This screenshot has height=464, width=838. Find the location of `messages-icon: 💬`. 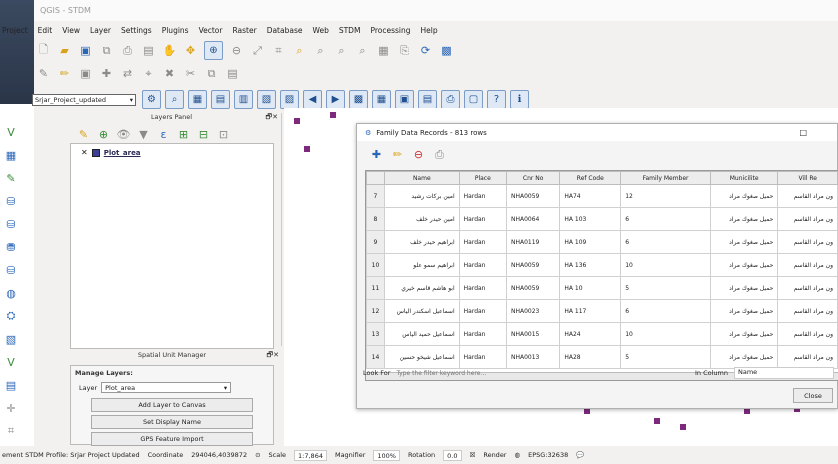

messages-icon: 💬 is located at coordinates (580, 455).